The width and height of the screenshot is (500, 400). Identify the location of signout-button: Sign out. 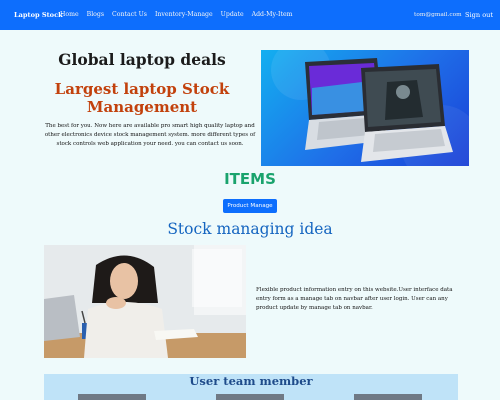
(479, 15).